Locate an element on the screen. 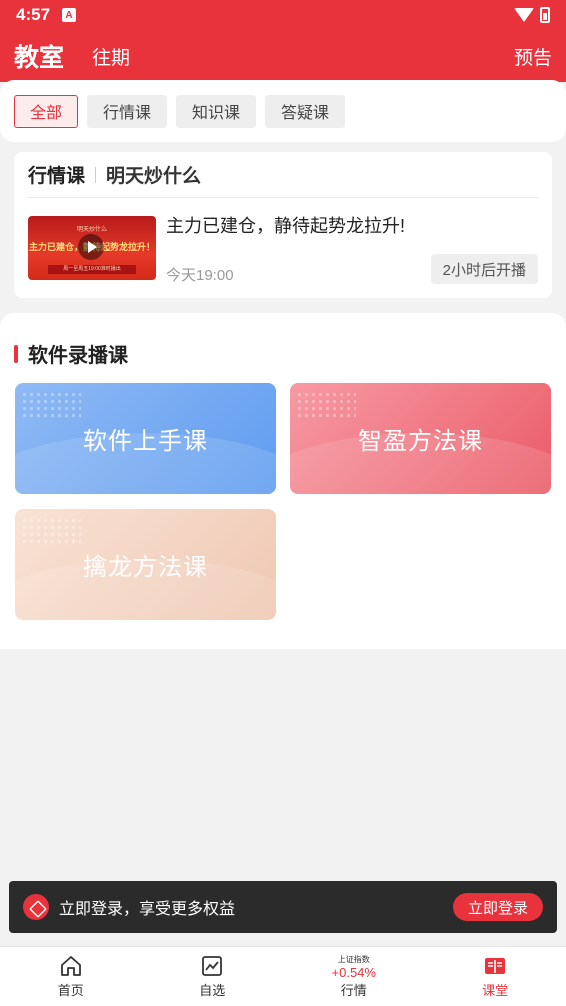 Image resolution: width=566 pixels, height=1006 pixels. wifi-icon is located at coordinates (524, 15).